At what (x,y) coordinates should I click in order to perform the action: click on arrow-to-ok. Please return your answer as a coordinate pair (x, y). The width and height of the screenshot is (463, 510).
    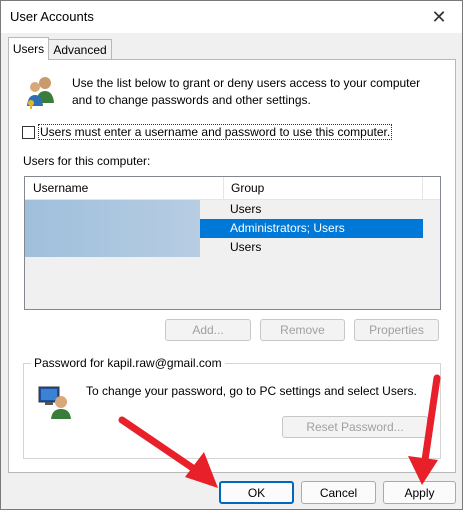
    Looking at the image, I should click on (168, 452).